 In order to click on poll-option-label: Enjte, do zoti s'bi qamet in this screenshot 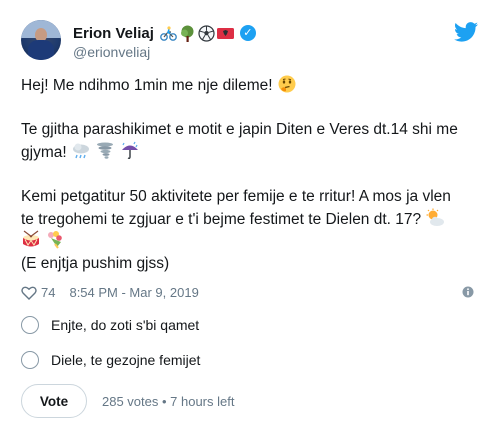, I will do `click(125, 325)`.